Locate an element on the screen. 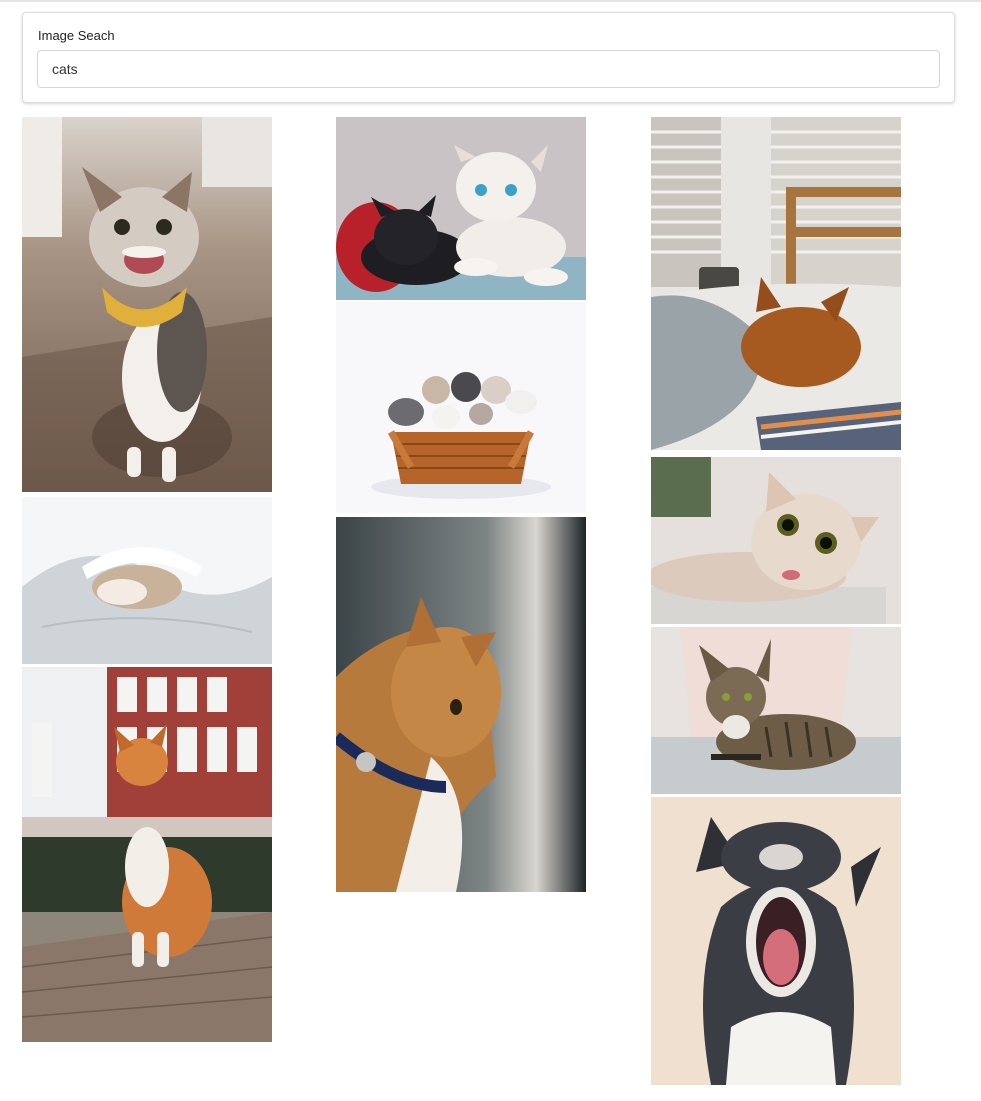 The image size is (981, 1101). image-tile-ginger-cat-sleeping is located at coordinates (776, 283).